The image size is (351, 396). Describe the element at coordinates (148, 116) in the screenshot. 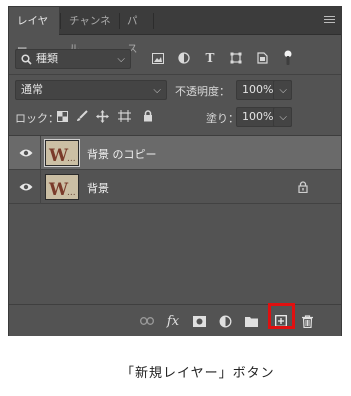

I see `lock-all-icon` at that location.